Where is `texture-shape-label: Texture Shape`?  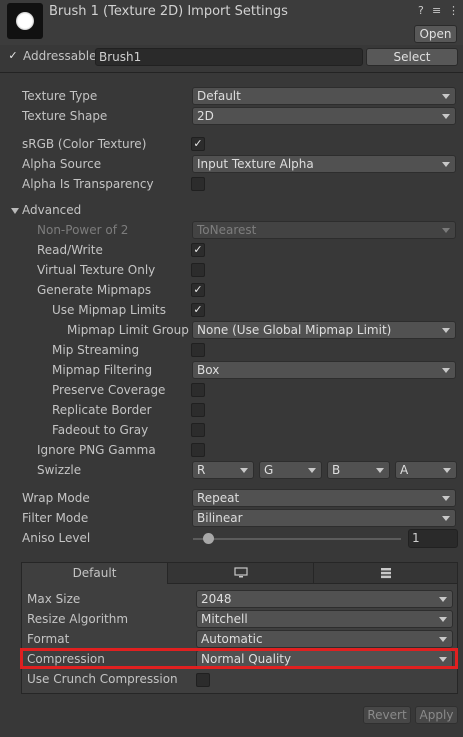 texture-shape-label: Texture Shape is located at coordinates (65, 116).